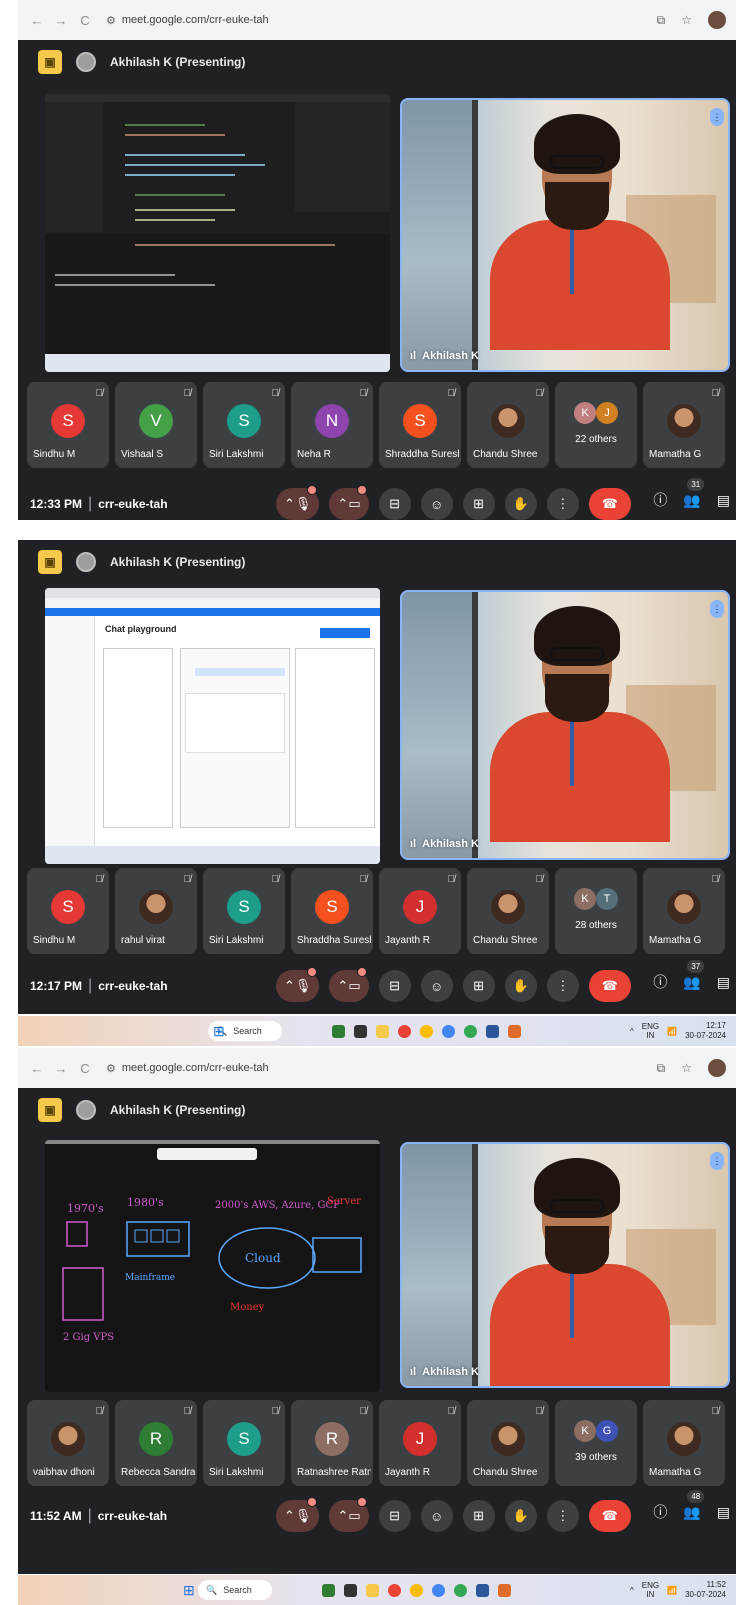 This screenshot has height=1605, width=740. I want to click on participant-tile: 🎙̸ V Vishaal S, so click(156, 425).